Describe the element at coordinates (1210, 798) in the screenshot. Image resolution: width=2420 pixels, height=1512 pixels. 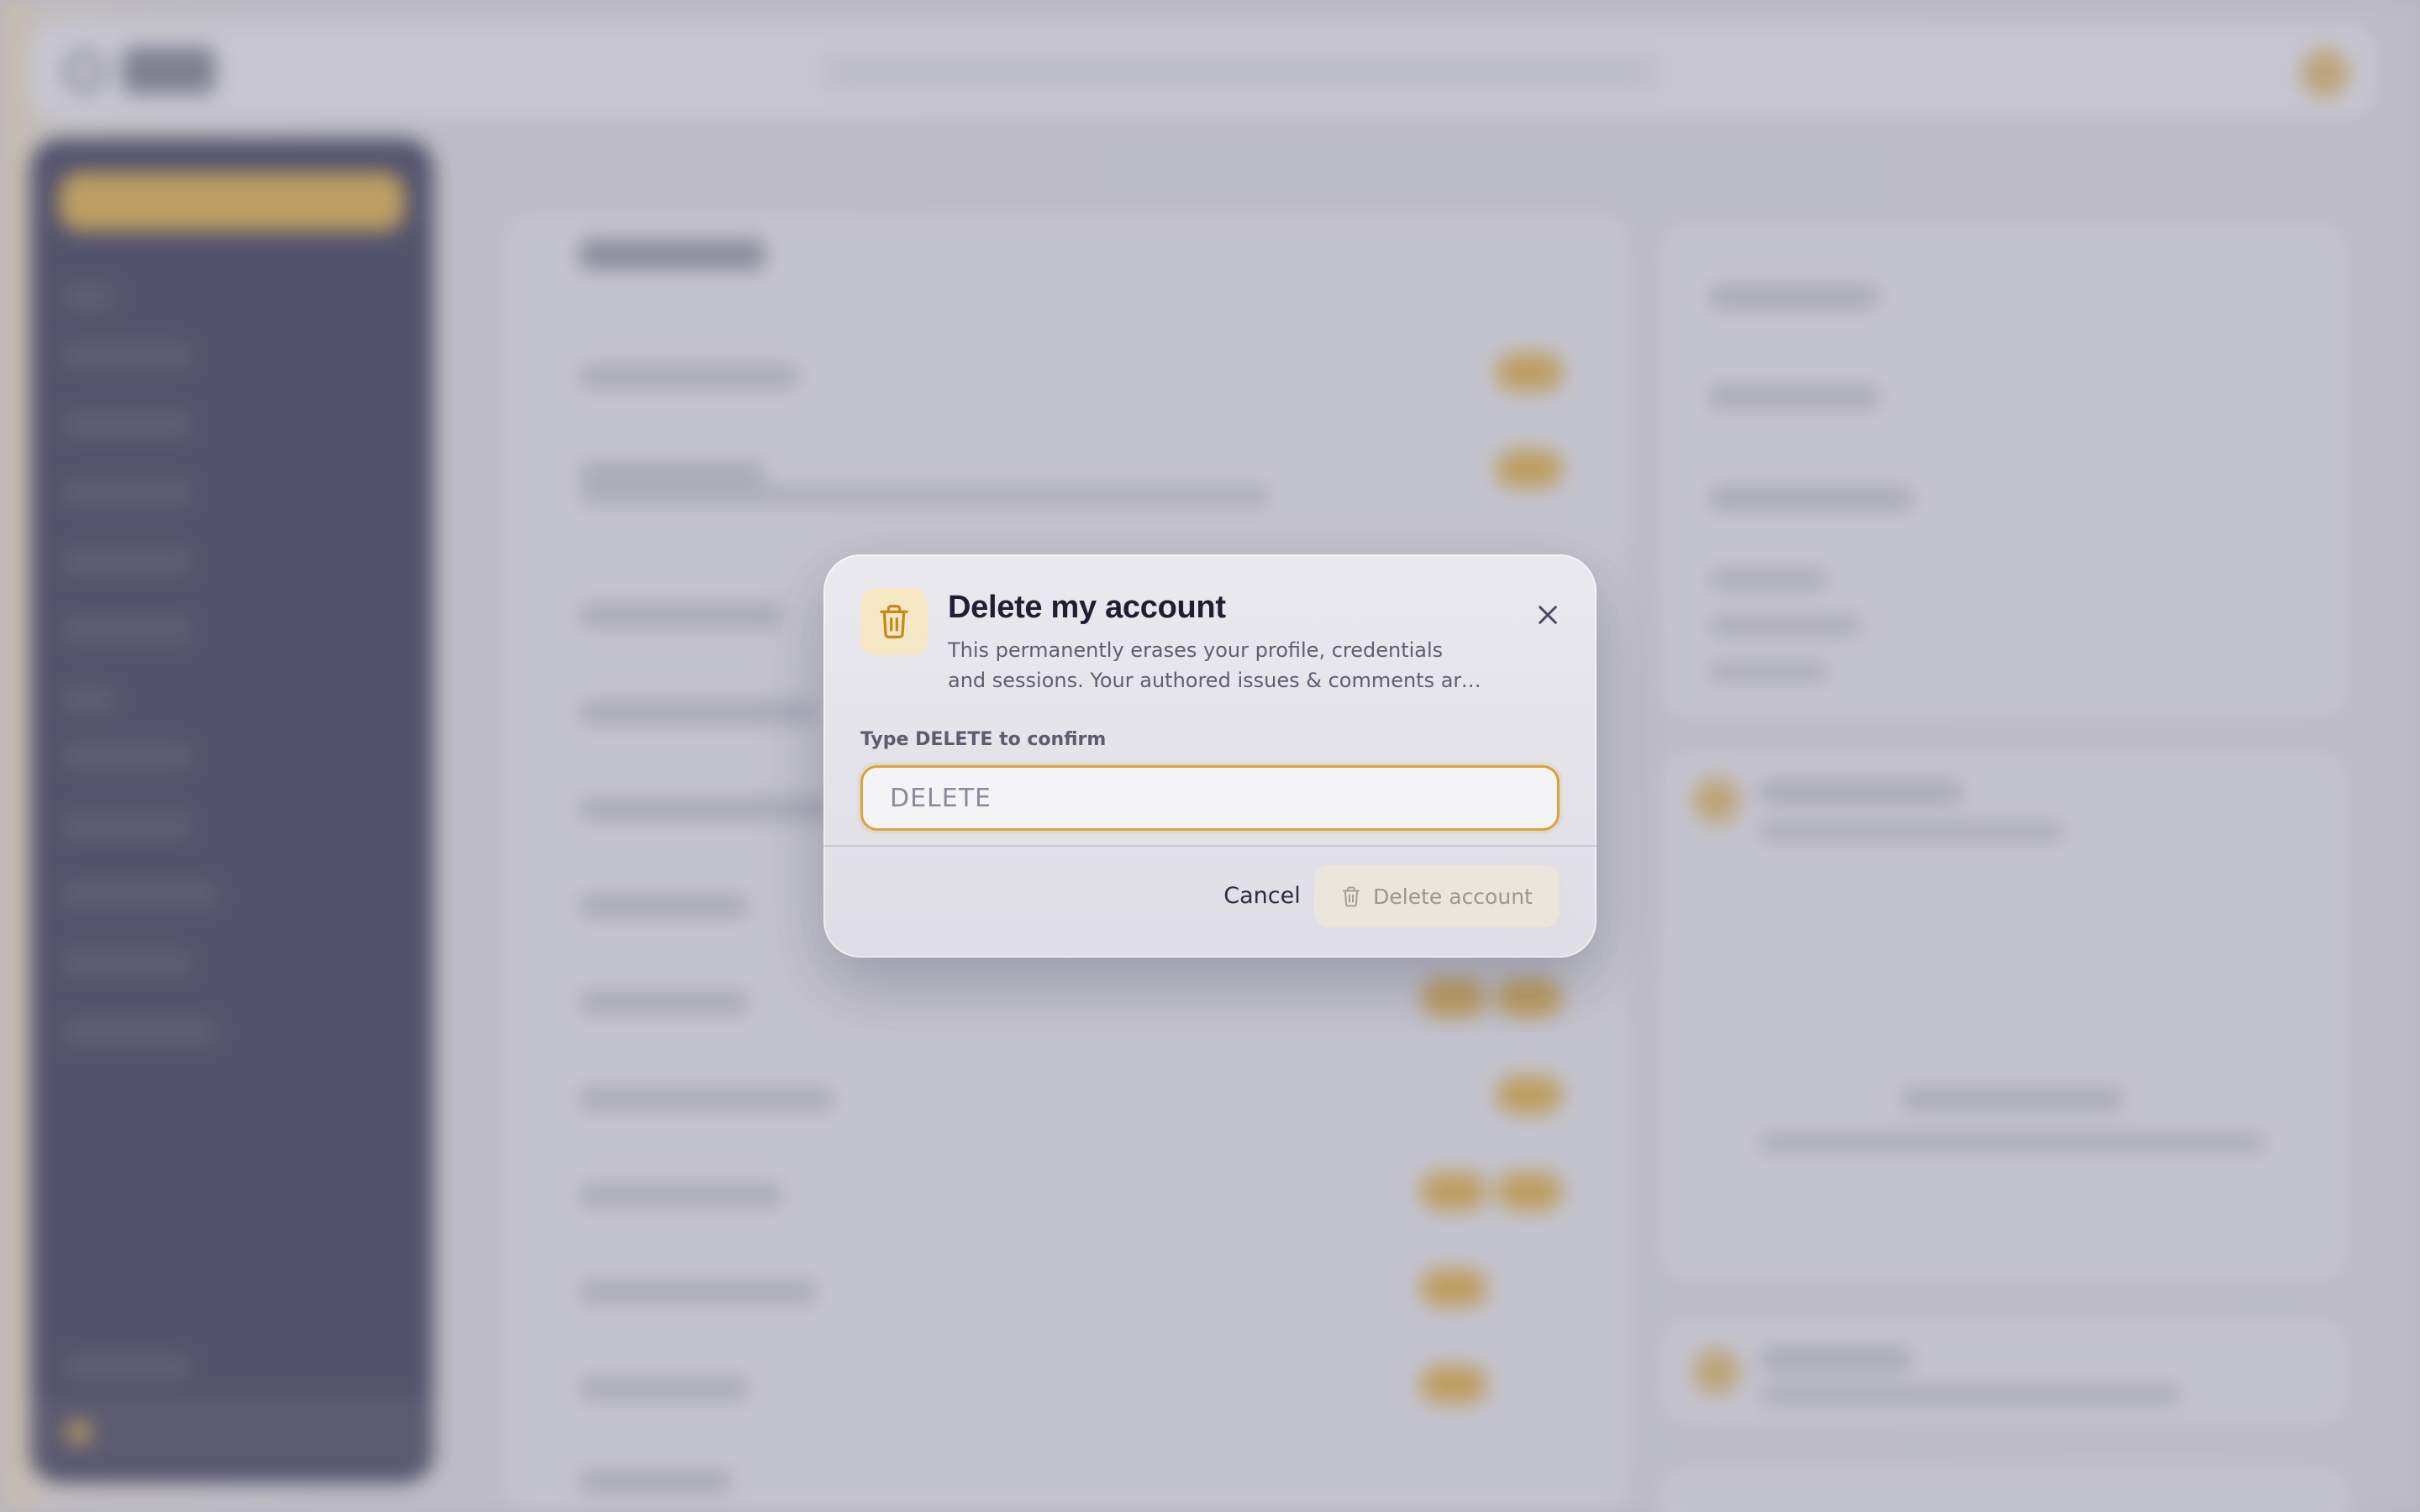
I see `confirm-delete-input` at that location.